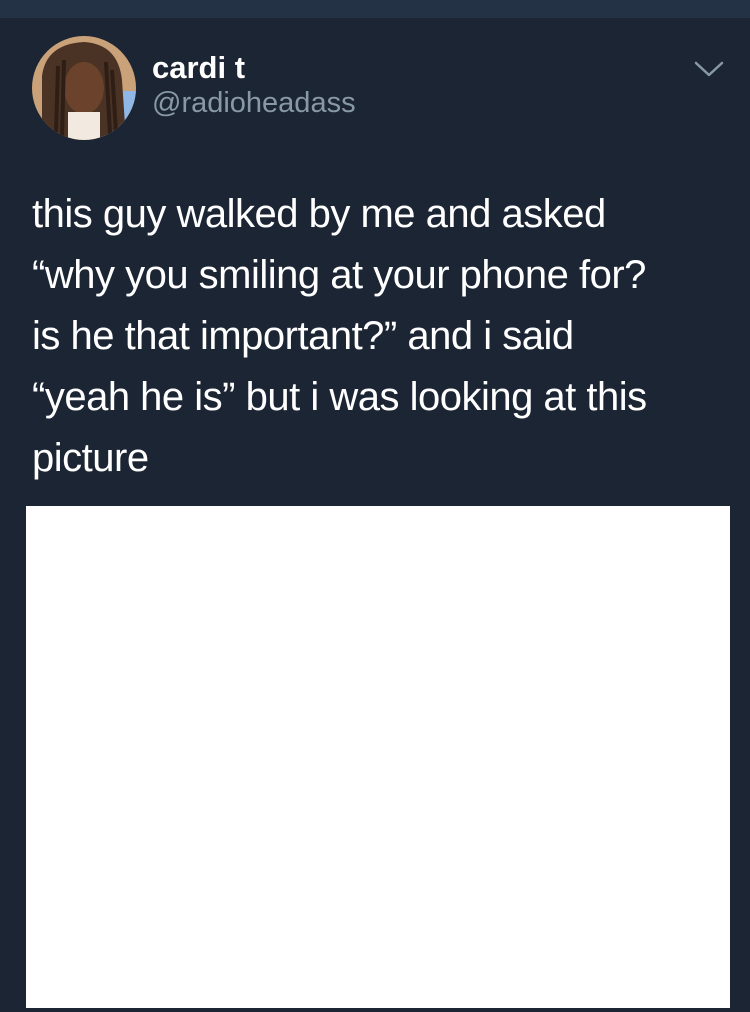 This screenshot has height=1012, width=750. I want to click on avatar-photo-icon, so click(84, 88).